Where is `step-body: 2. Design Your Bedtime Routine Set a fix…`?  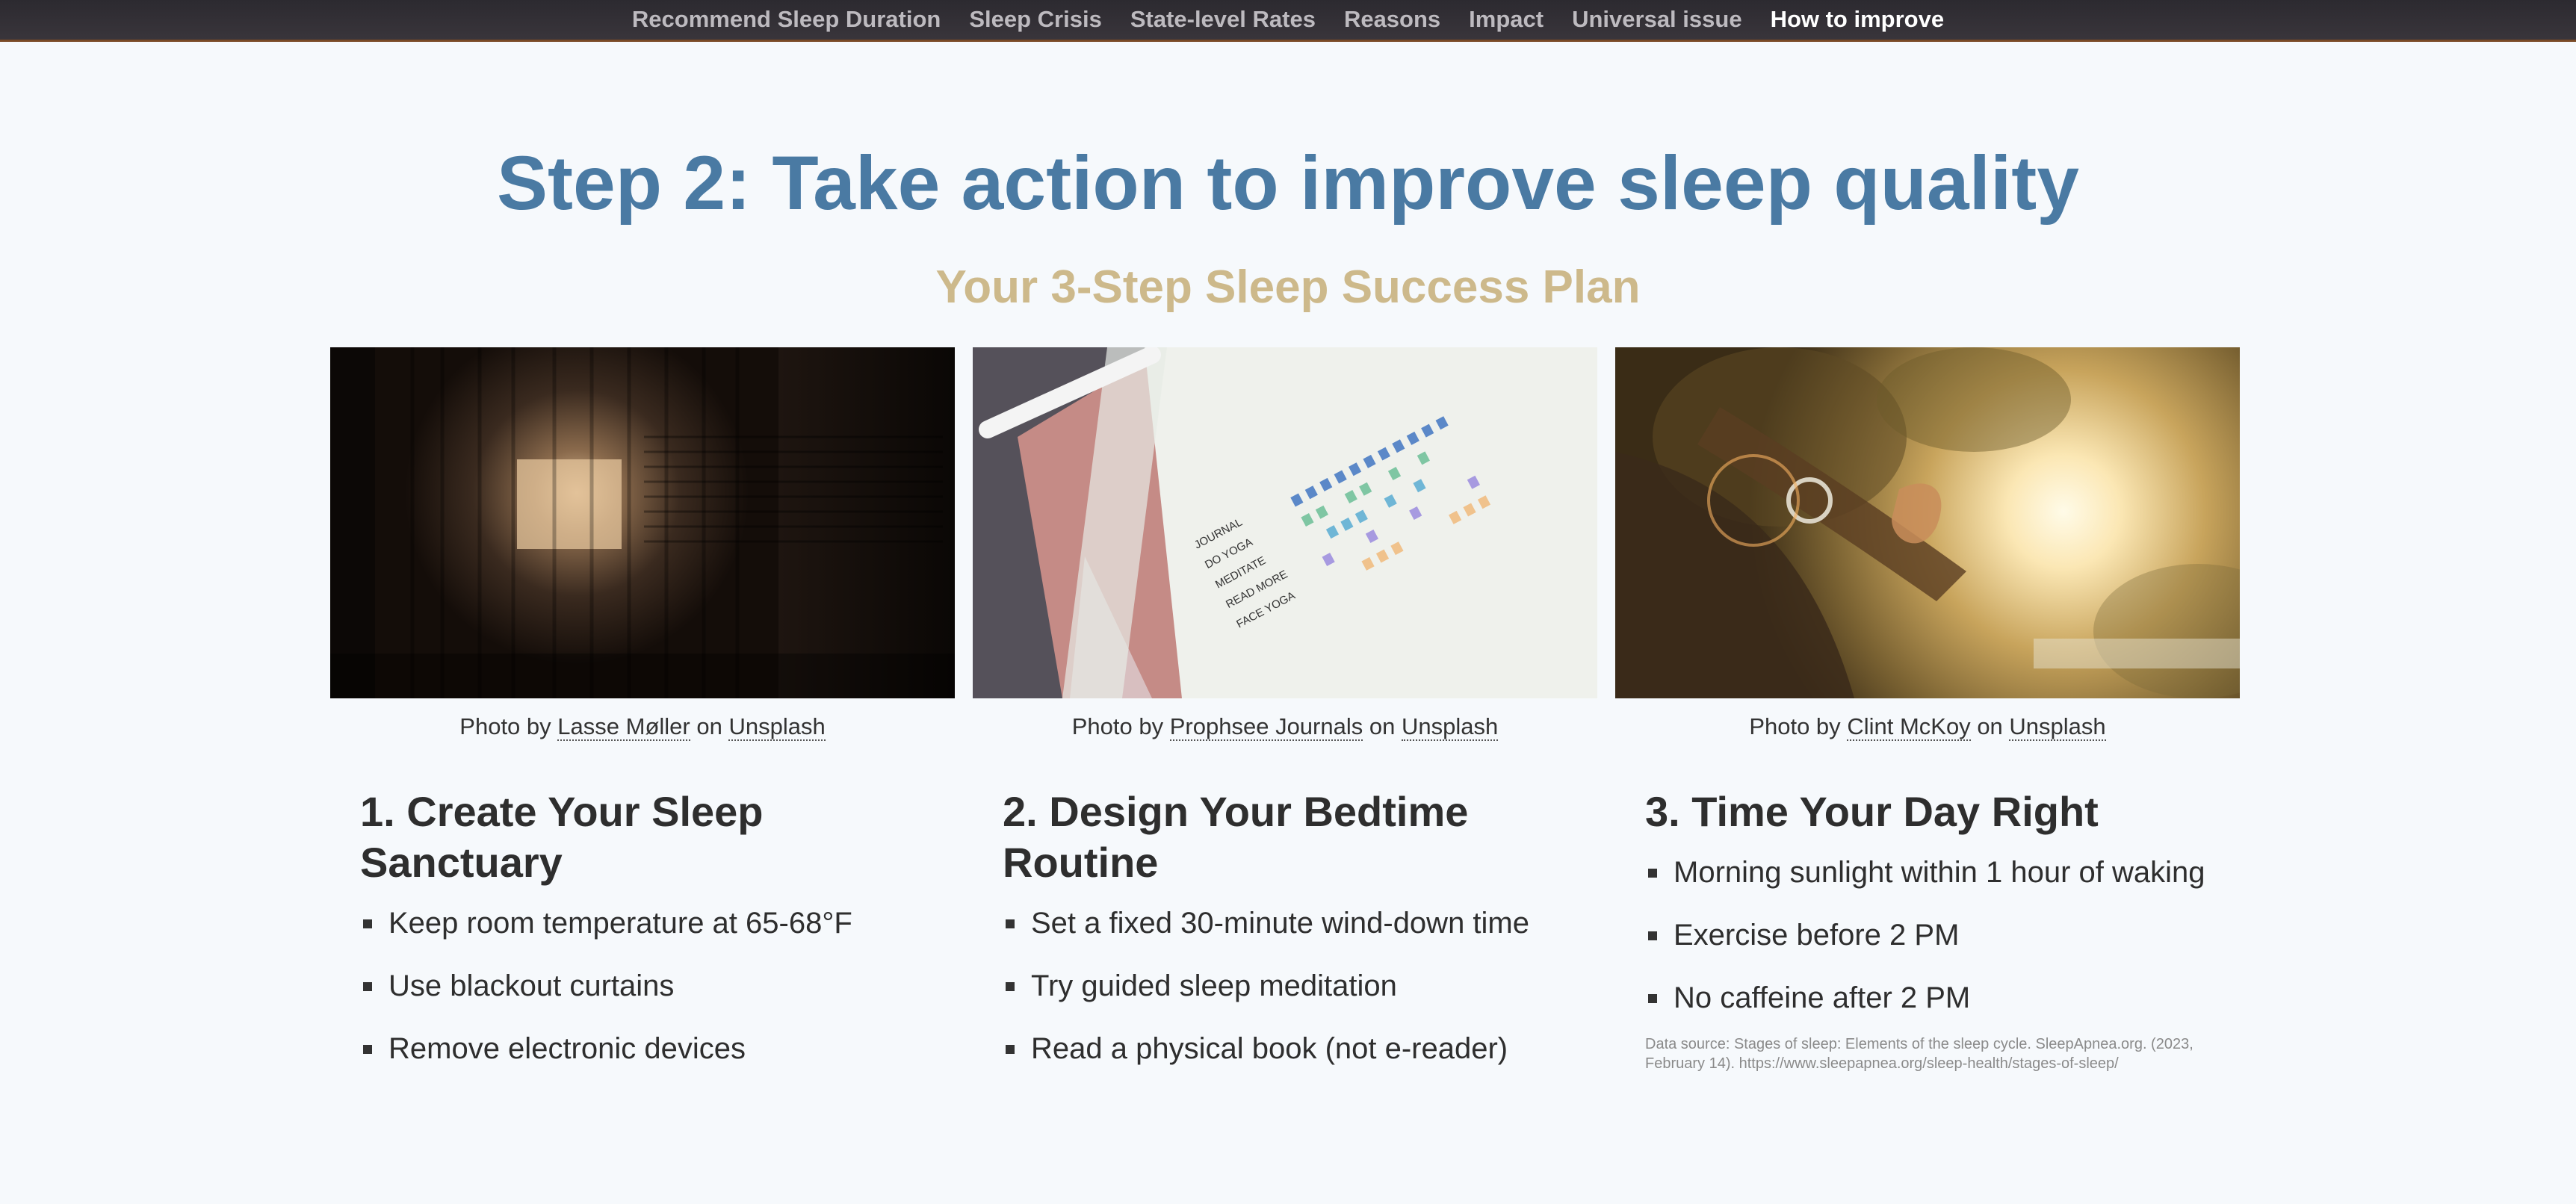 step-body: 2. Design Your Bedtime Routine Set a fix… is located at coordinates (1285, 927).